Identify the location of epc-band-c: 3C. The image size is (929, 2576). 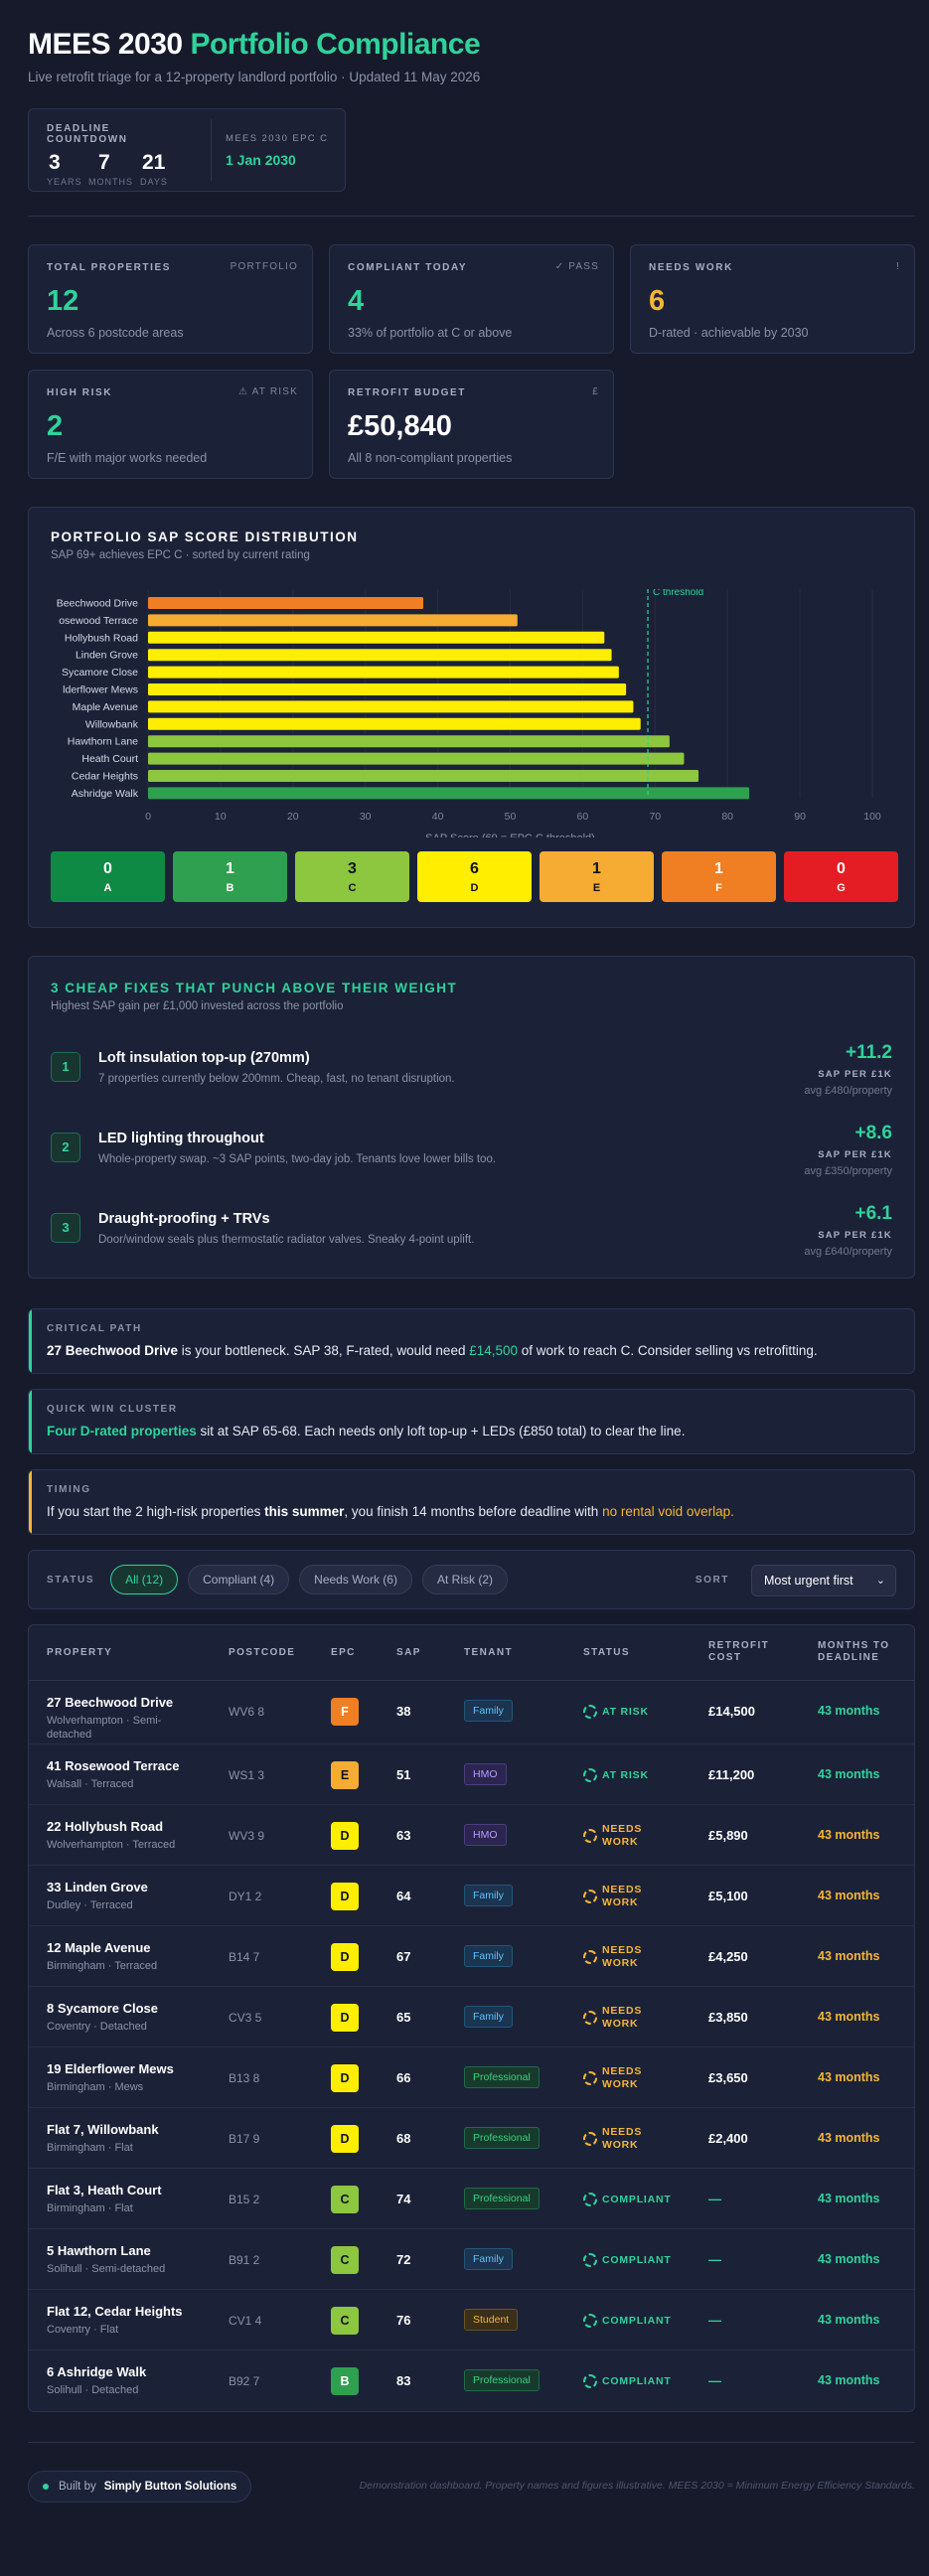
(352, 876).